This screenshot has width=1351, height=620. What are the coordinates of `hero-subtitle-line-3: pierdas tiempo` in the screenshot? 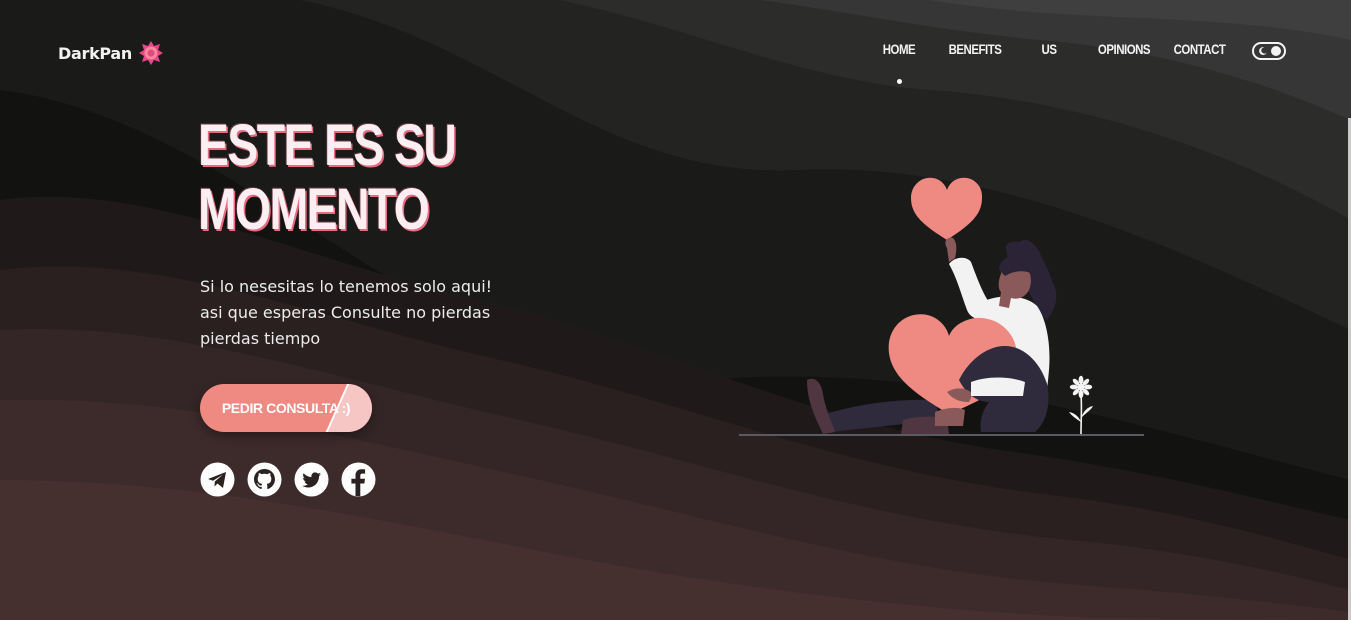 It's located at (260, 338).